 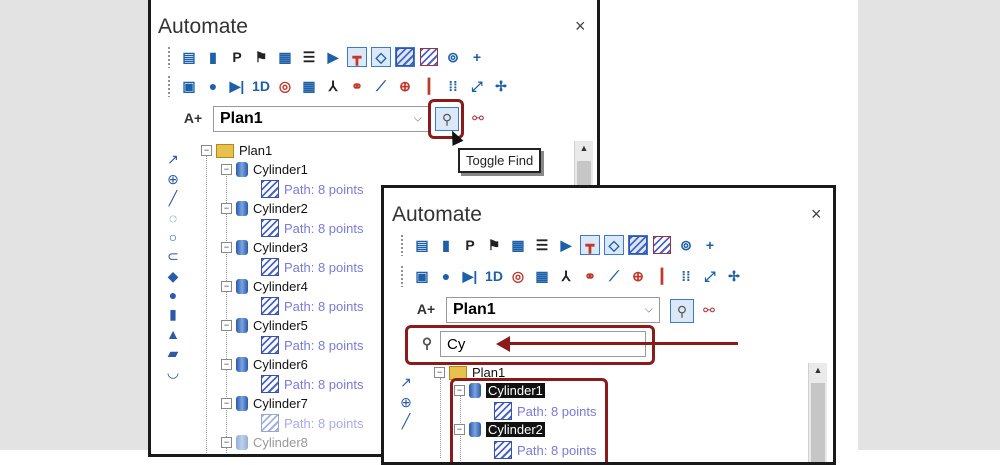 What do you see at coordinates (189, 86) in the screenshot?
I see `camera-icon: ▣` at bounding box center [189, 86].